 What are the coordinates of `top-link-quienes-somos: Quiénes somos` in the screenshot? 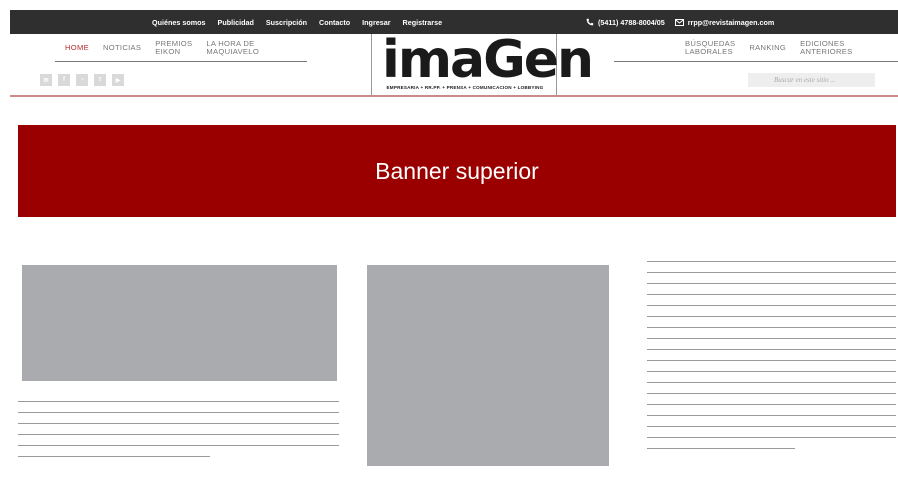 It's located at (179, 22).